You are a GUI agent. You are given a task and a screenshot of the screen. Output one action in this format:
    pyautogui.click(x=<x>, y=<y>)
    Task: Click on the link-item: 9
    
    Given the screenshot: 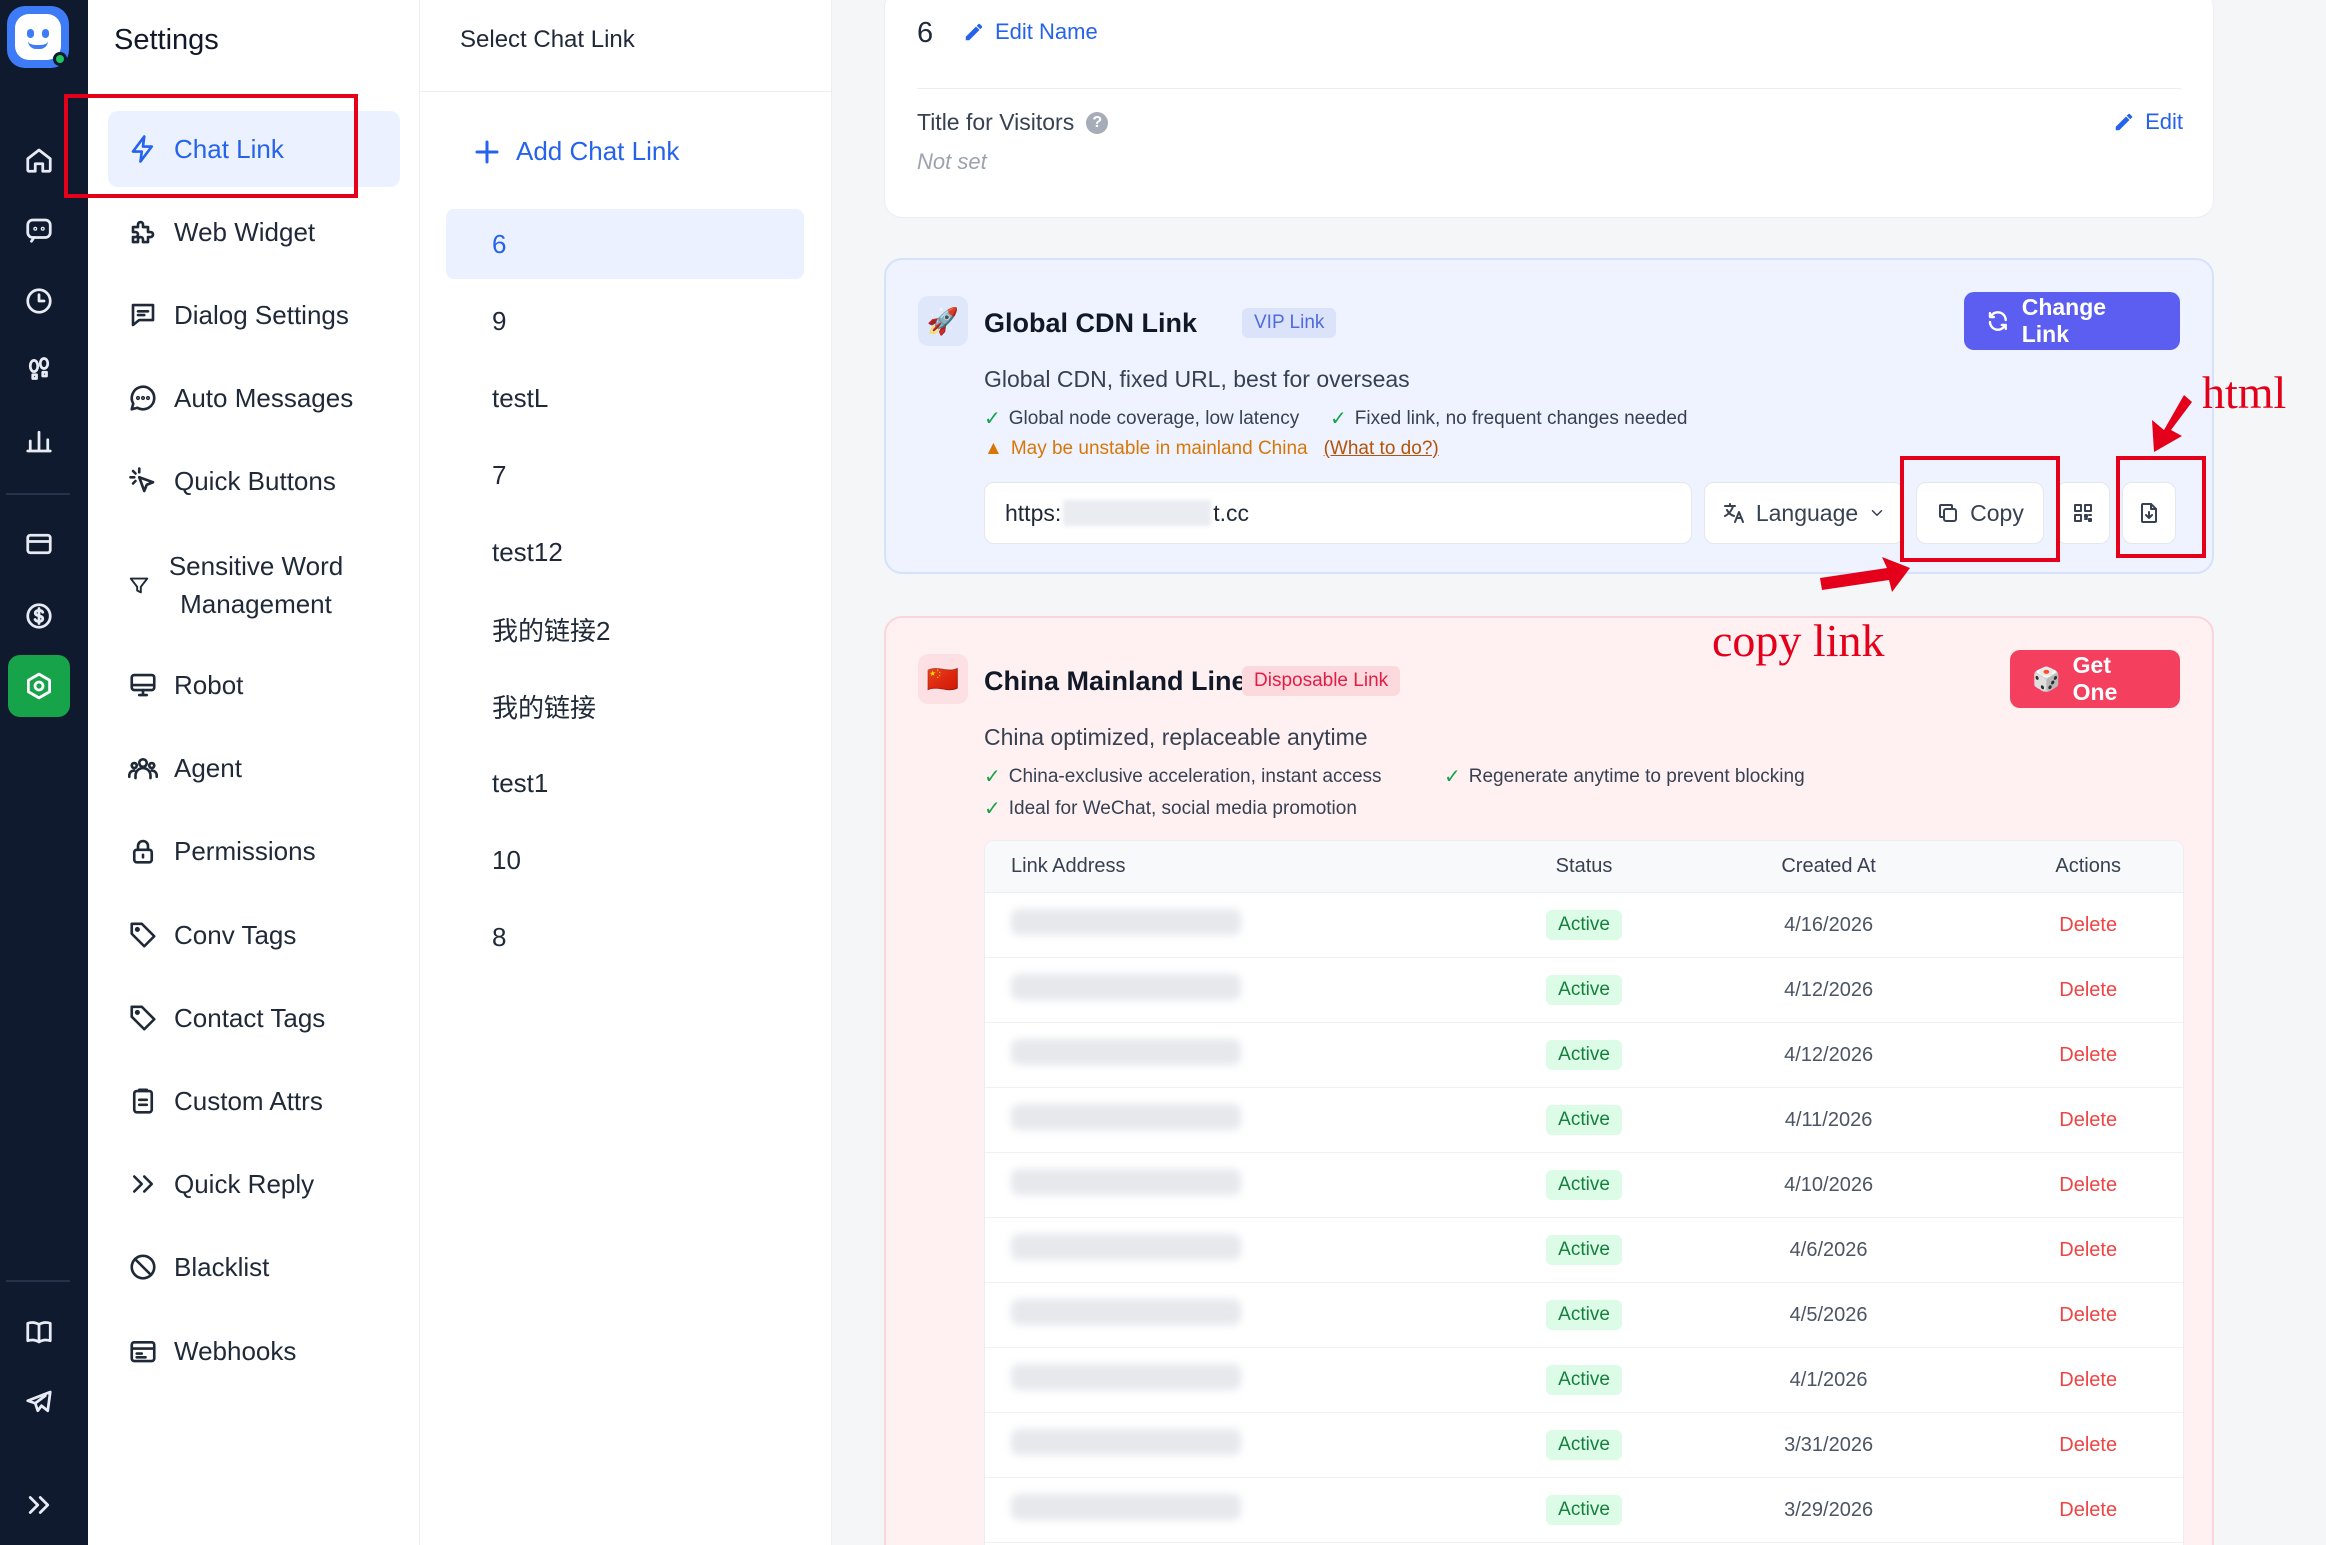 What is the action you would take?
    pyautogui.click(x=625, y=321)
    